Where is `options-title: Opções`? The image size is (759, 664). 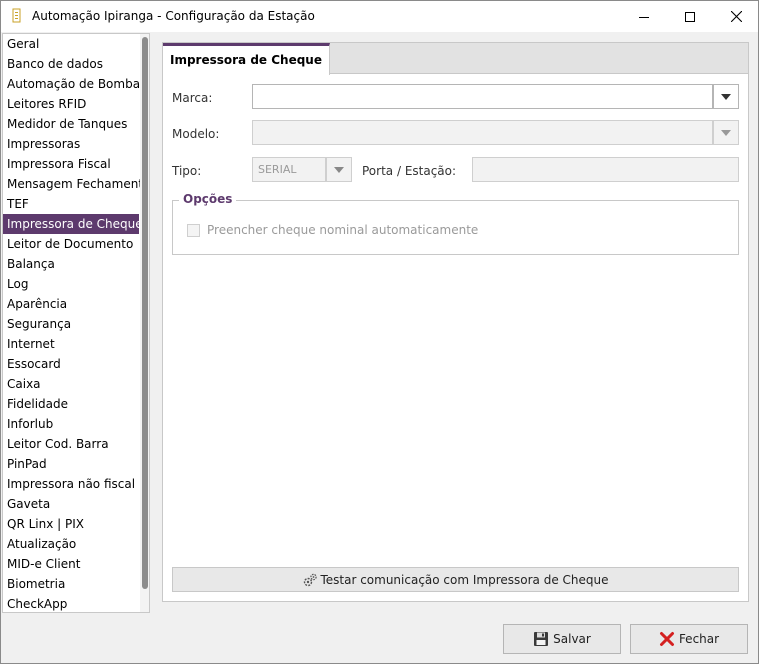
options-title: Opções is located at coordinates (208, 199).